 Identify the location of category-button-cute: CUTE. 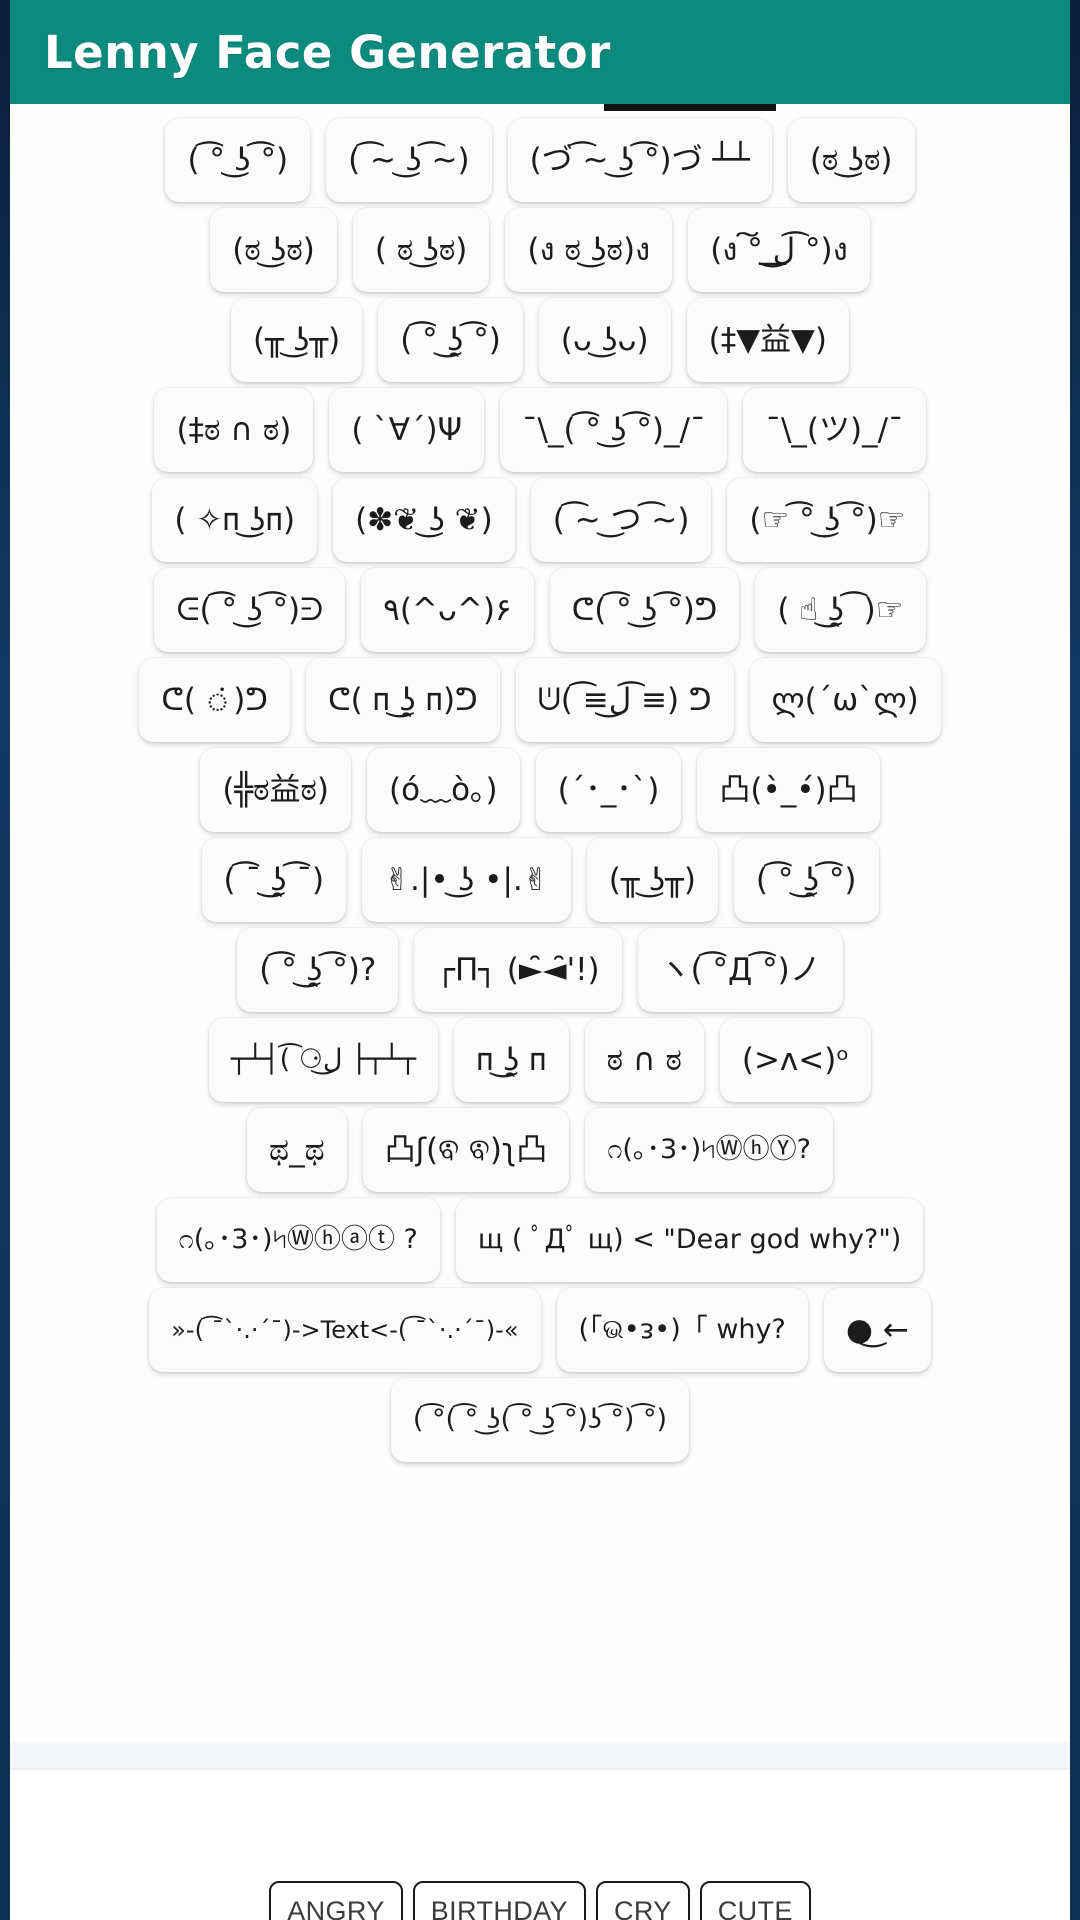
(755, 1900).